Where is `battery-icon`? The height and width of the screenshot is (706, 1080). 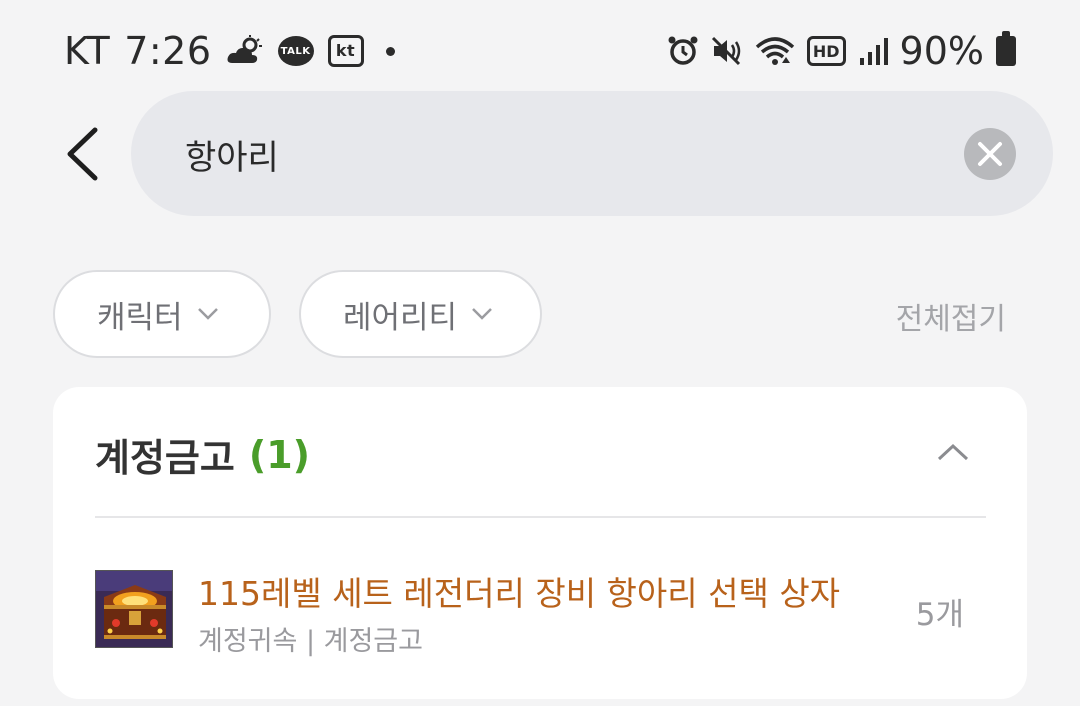
battery-icon is located at coordinates (1006, 48).